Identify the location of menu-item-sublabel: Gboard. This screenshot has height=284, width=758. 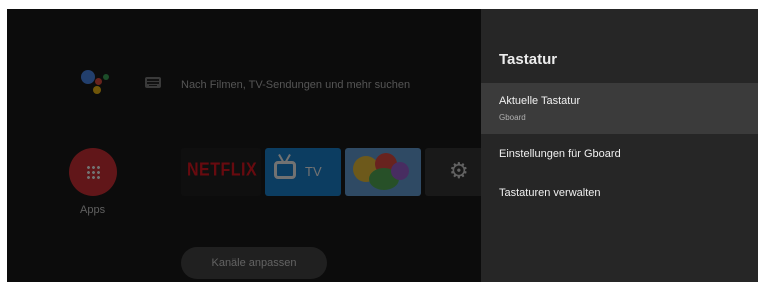
(512, 117).